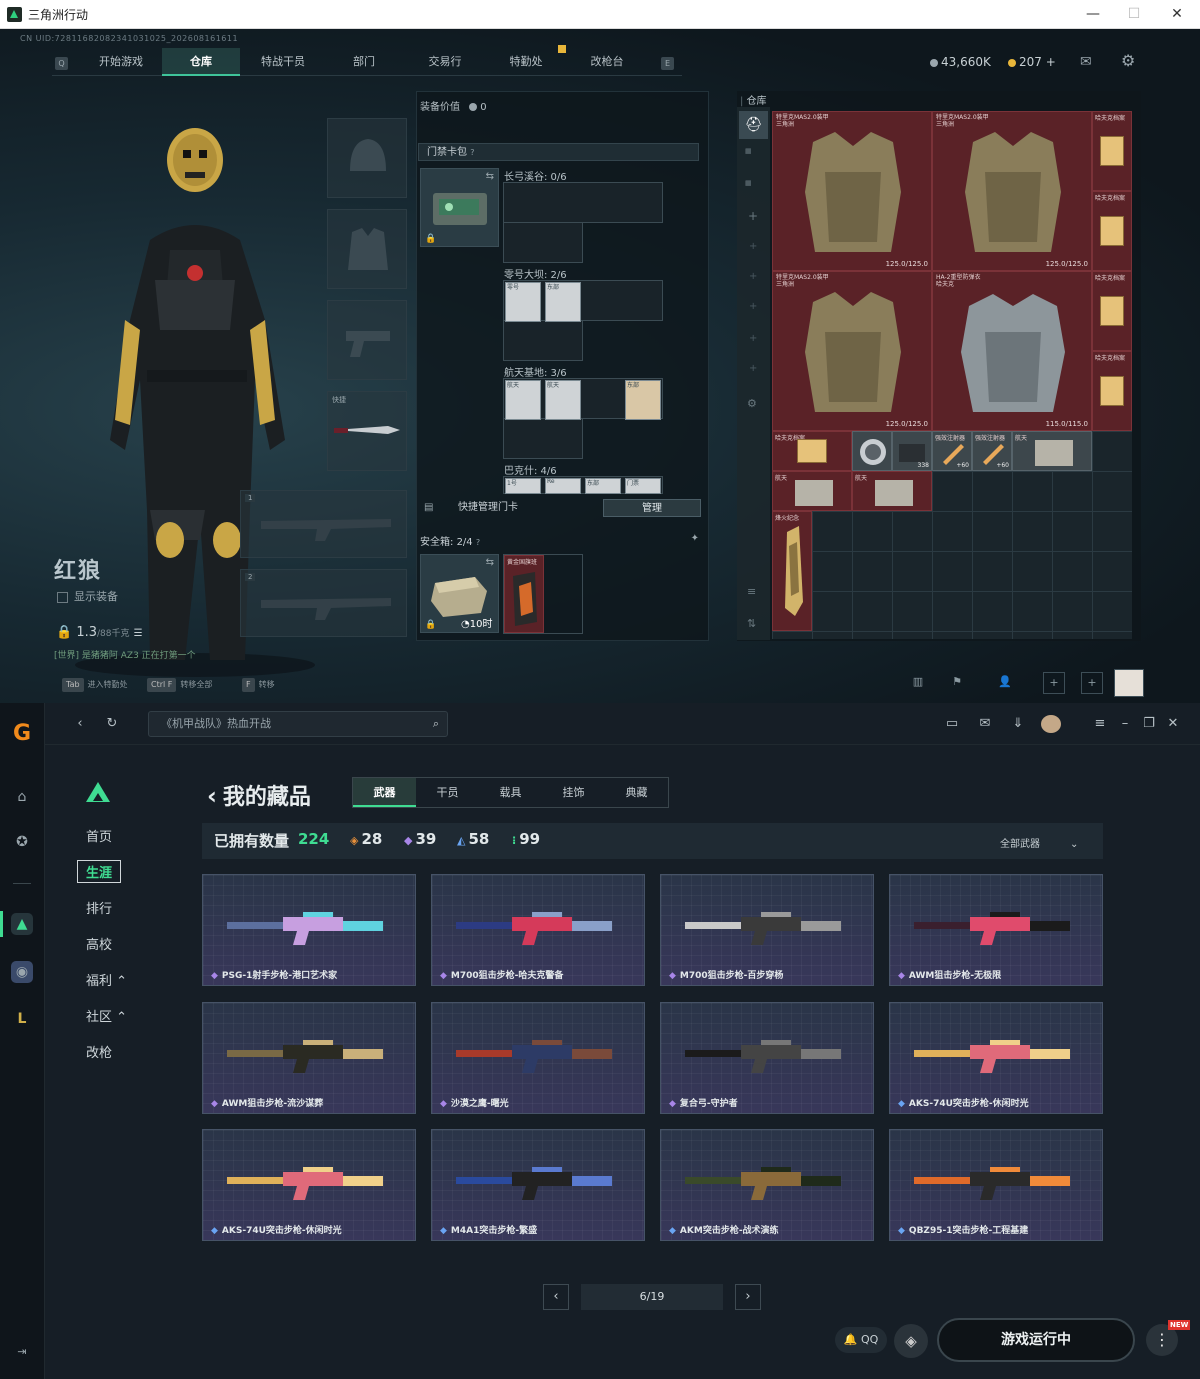 The width and height of the screenshot is (1200, 1379). What do you see at coordinates (1149, 724) in the screenshot?
I see `restore-icon: ❐` at bounding box center [1149, 724].